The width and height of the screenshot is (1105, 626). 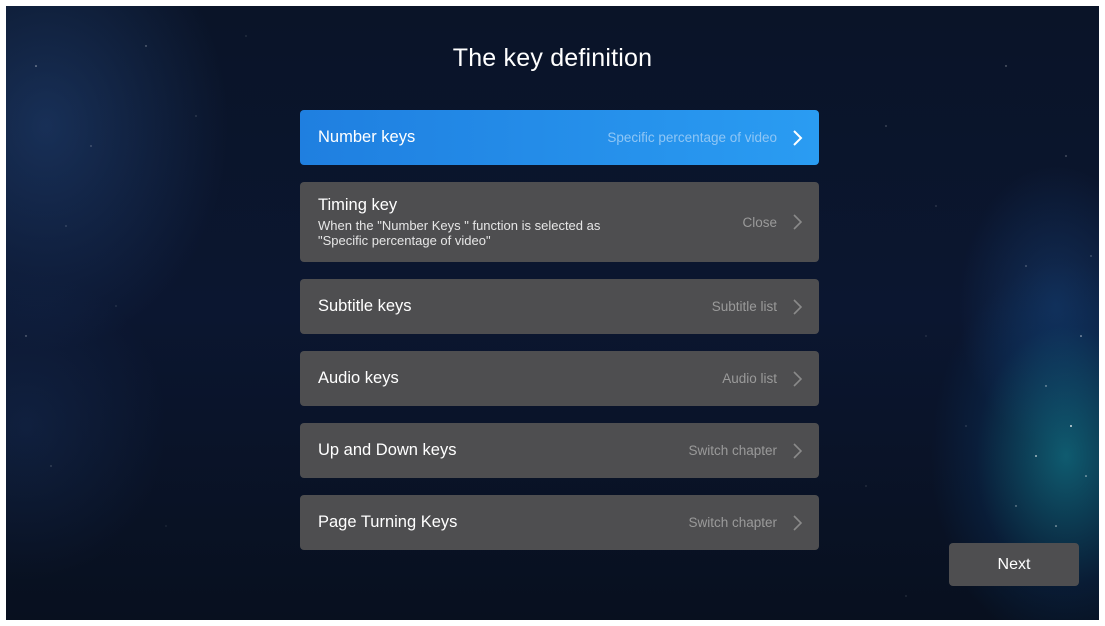 I want to click on page-title: The key definition, so click(x=552, y=58).